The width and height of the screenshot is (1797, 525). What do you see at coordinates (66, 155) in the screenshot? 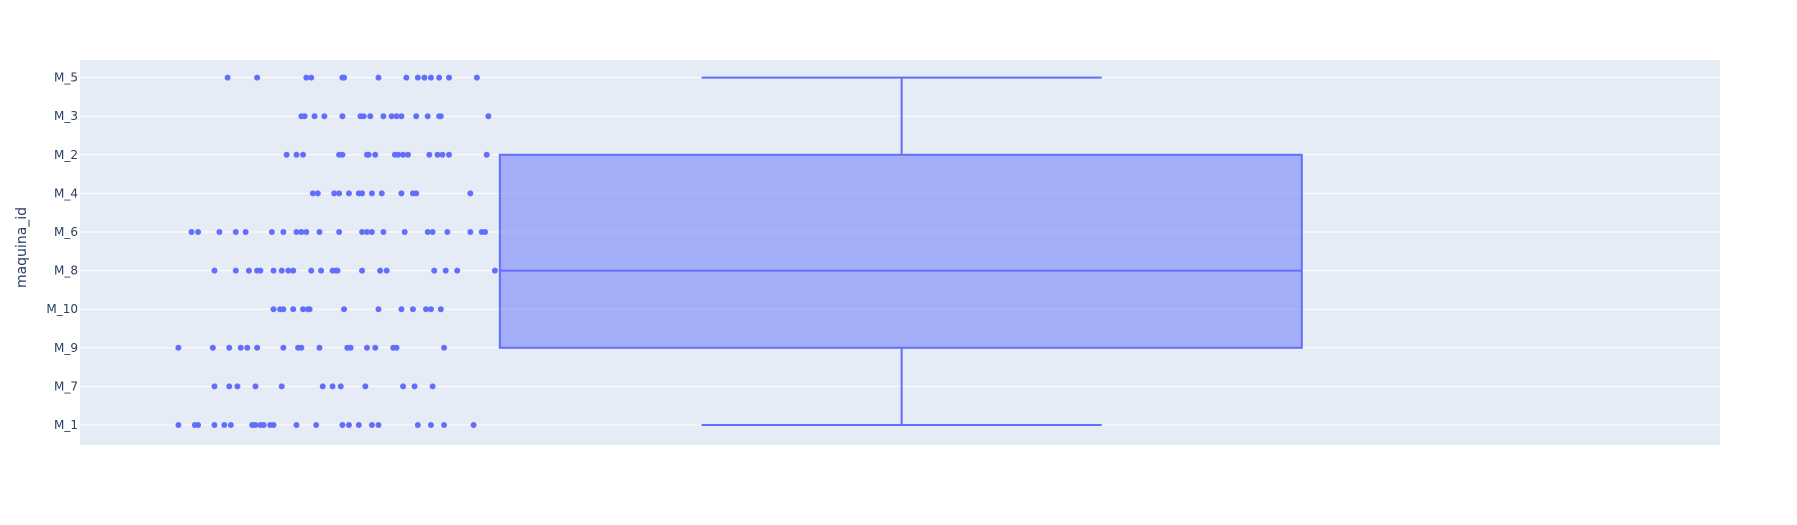
I see `y-tick-label-M_2: M_2` at bounding box center [66, 155].